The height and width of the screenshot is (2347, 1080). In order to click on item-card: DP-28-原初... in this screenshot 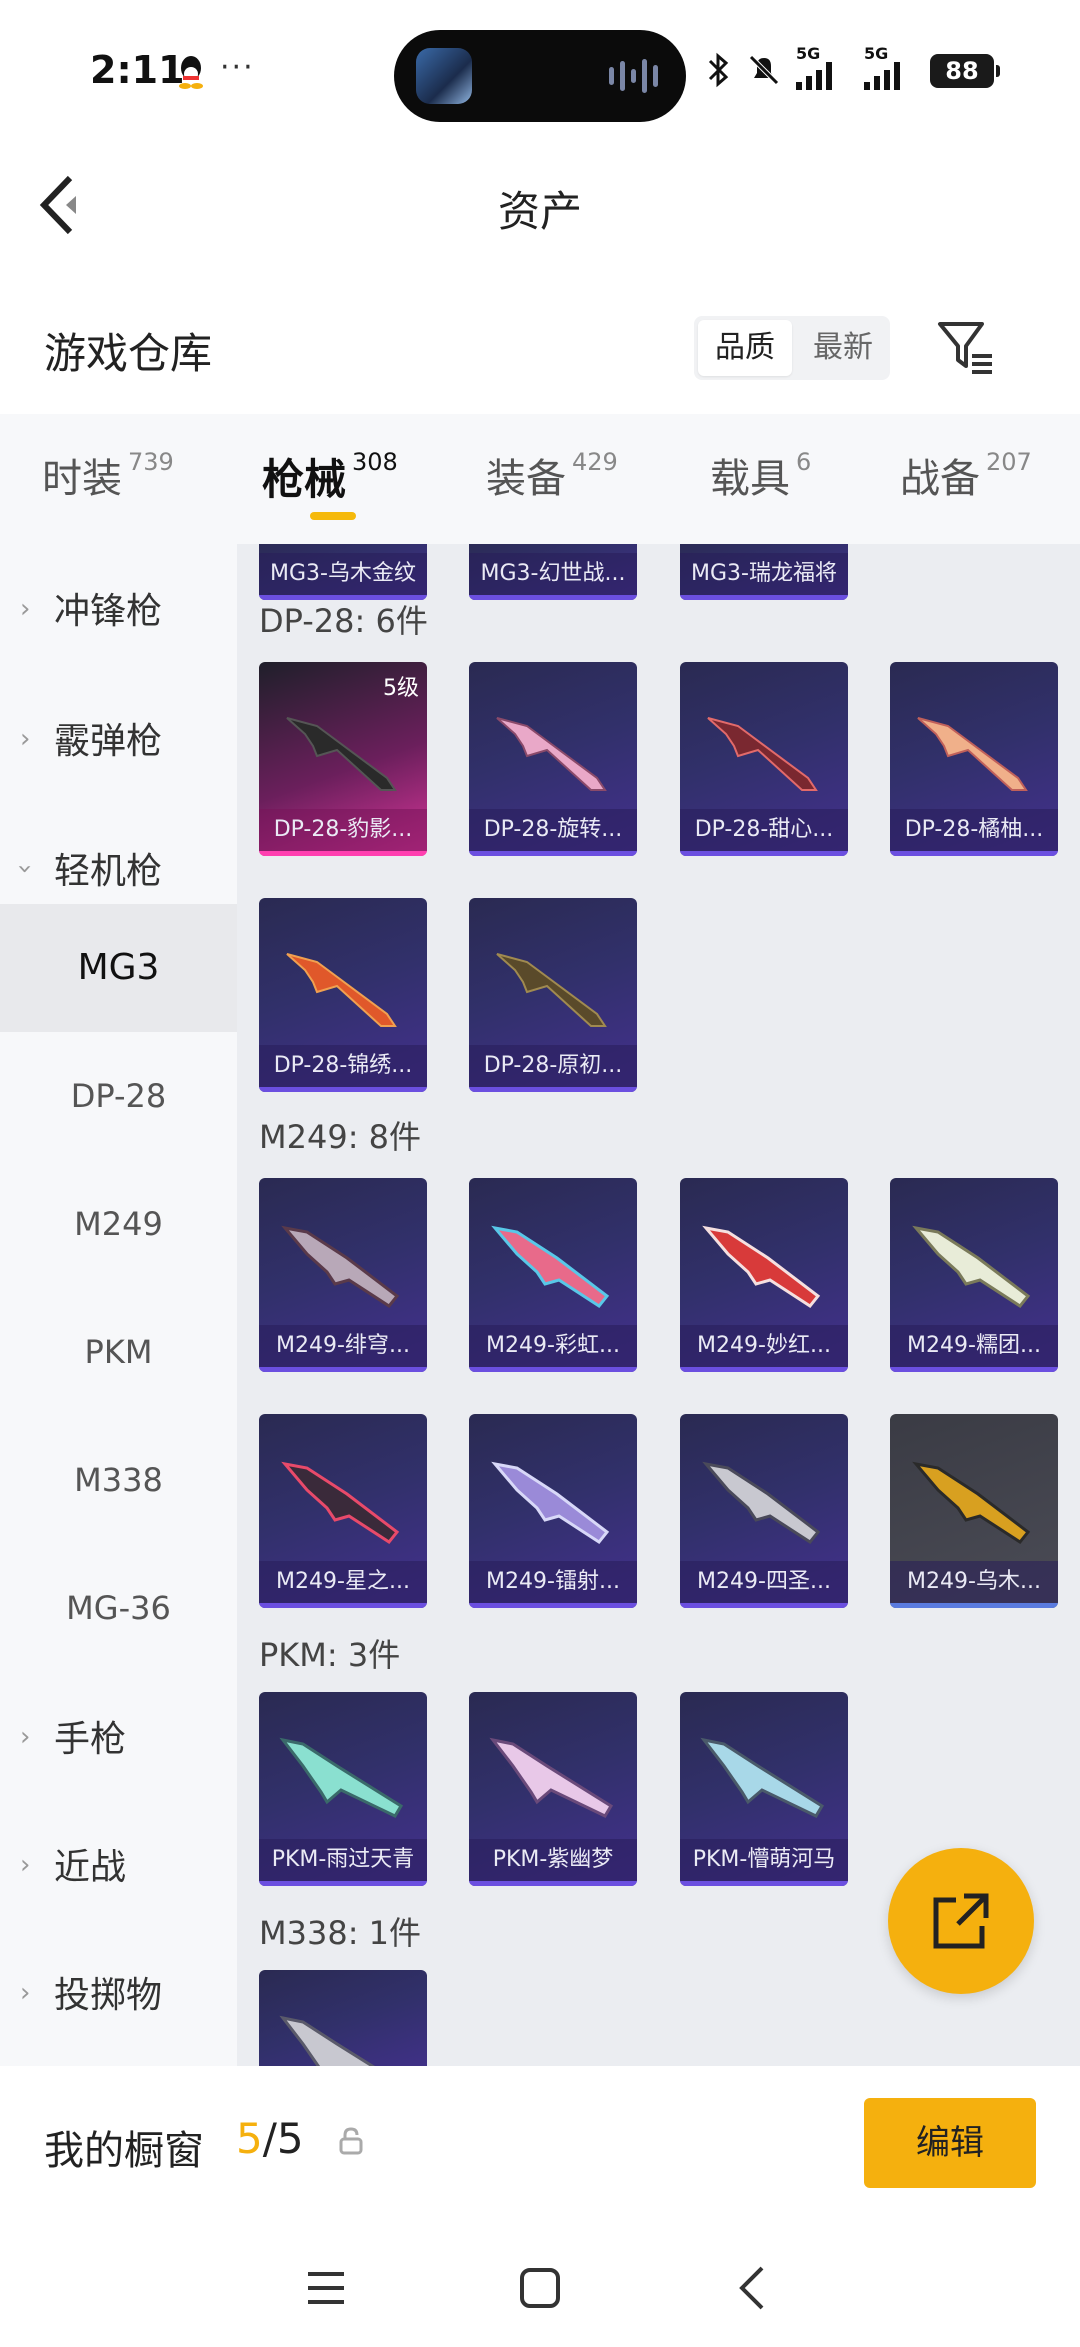, I will do `click(553, 995)`.